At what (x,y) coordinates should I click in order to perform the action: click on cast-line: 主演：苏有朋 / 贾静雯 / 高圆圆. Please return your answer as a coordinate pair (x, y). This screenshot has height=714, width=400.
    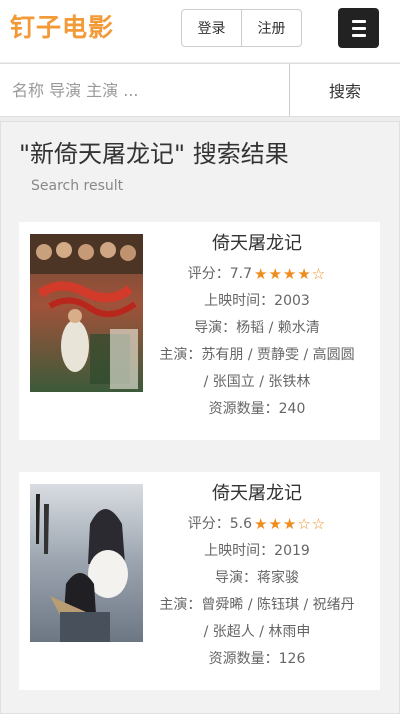
    Looking at the image, I should click on (257, 355).